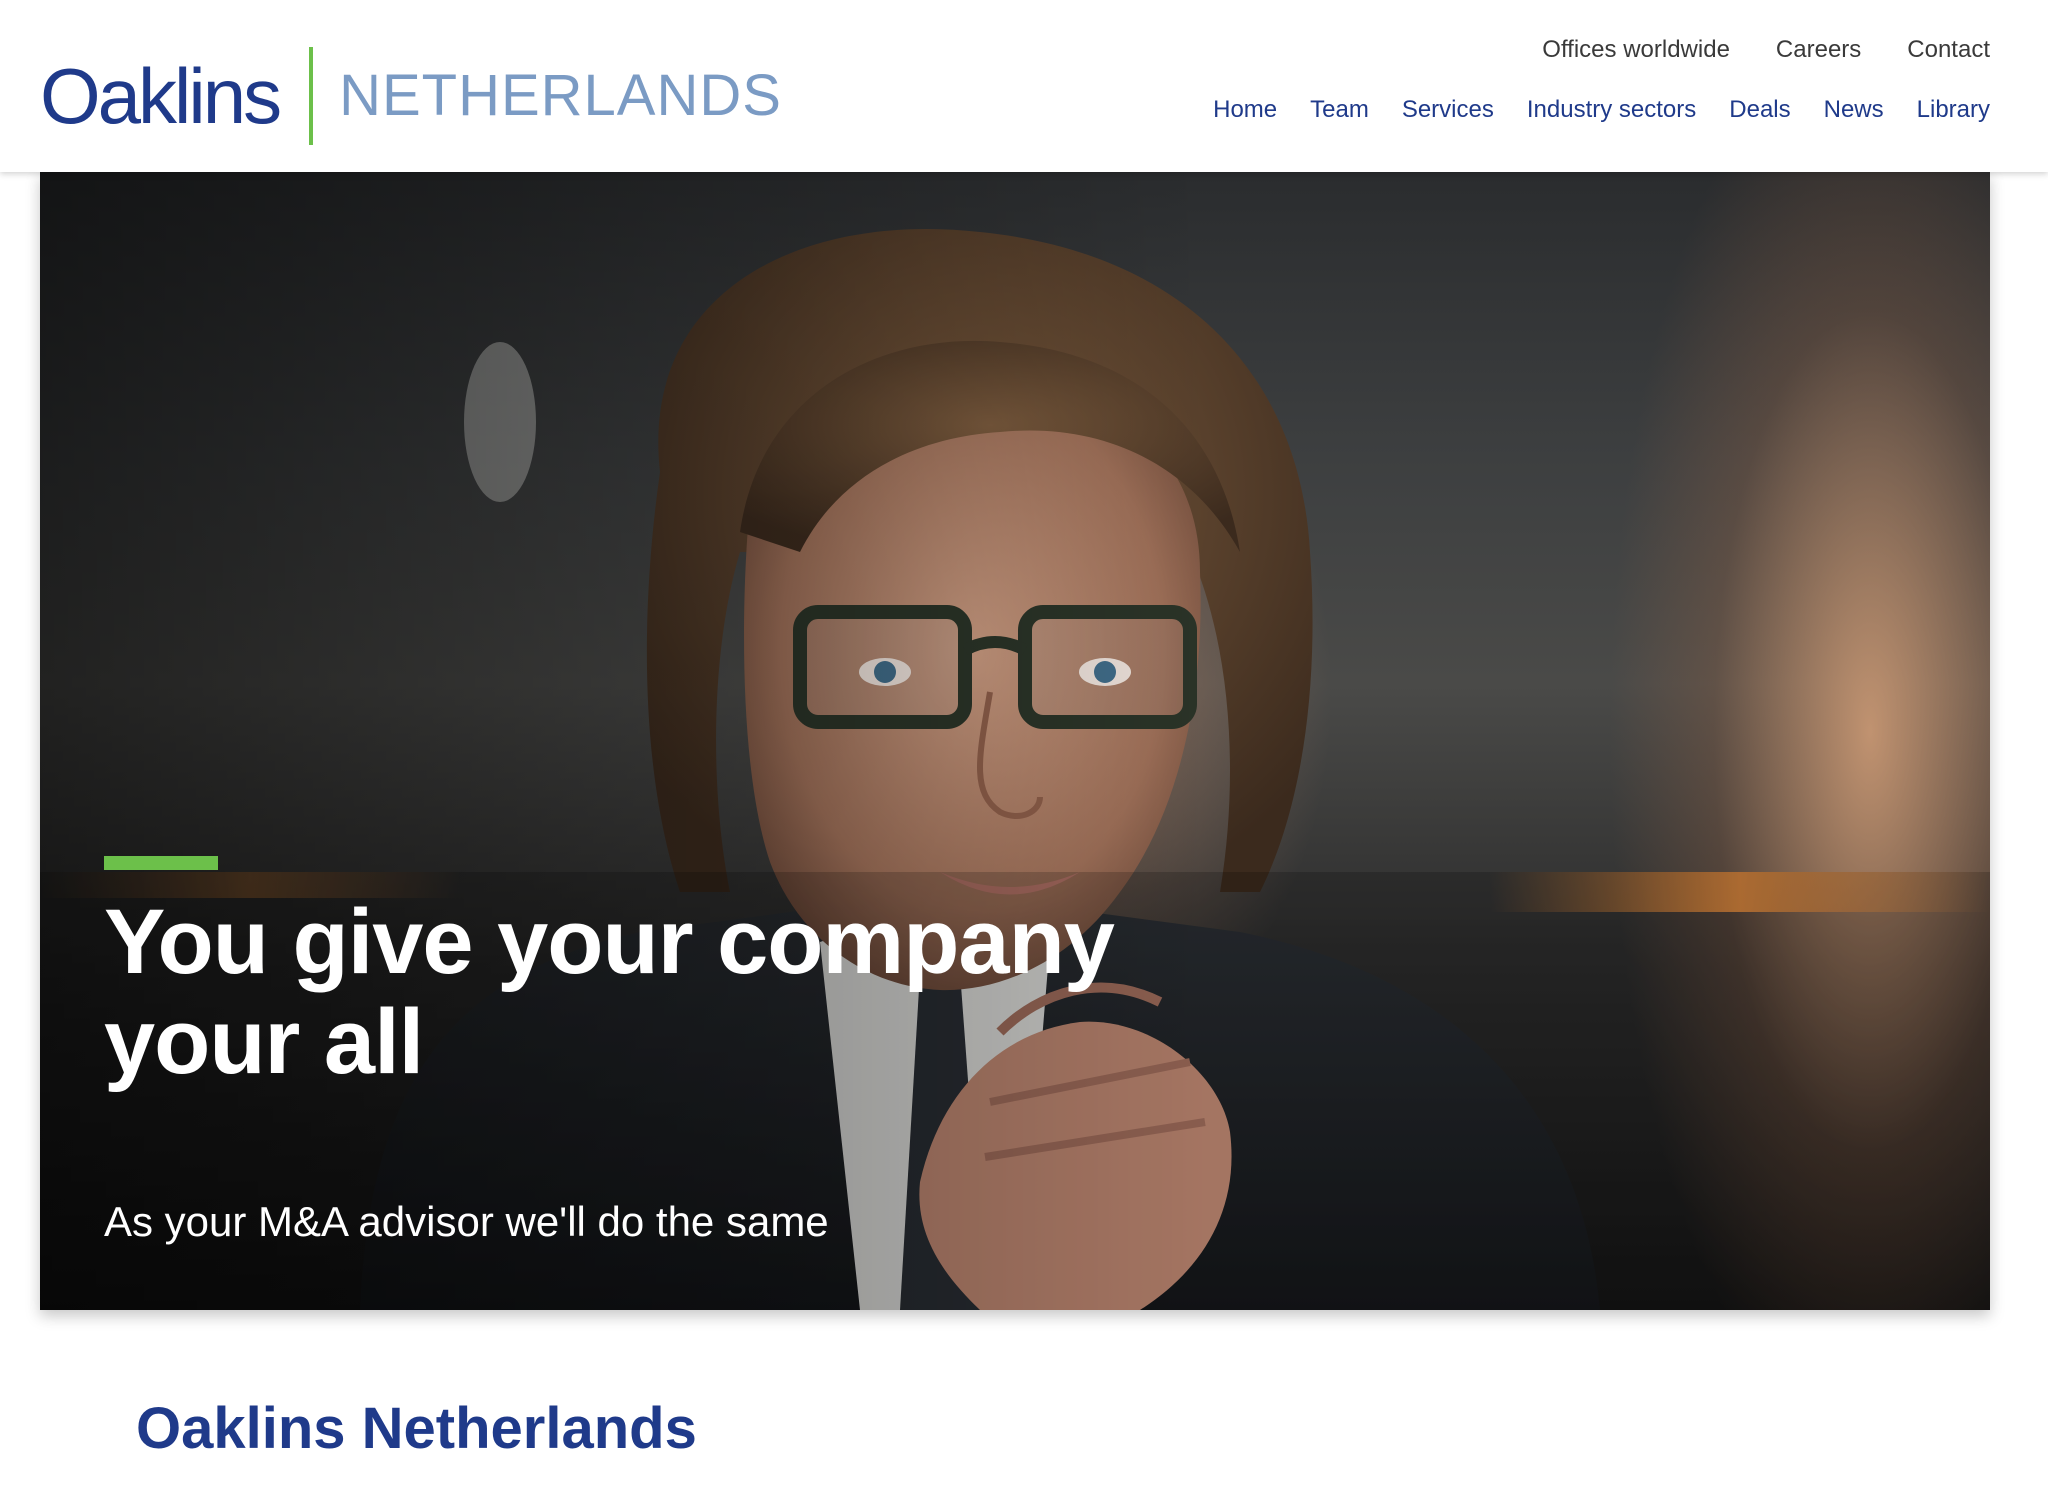 The height and width of the screenshot is (1487, 2048). Describe the element at coordinates (609, 942) in the screenshot. I see `hero-title-line-1: You give your company` at that location.